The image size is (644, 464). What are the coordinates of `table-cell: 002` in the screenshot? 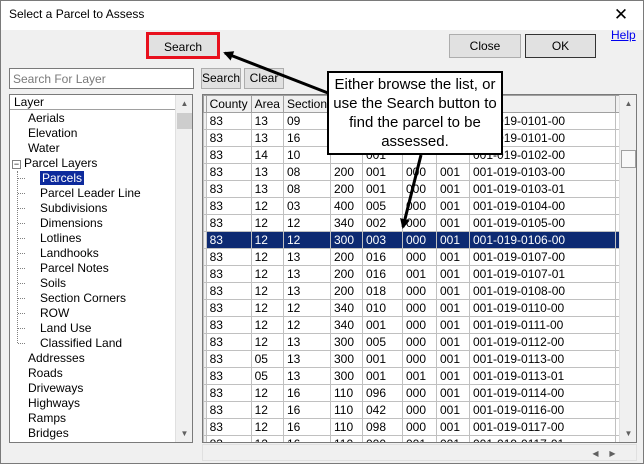 It's located at (382, 223).